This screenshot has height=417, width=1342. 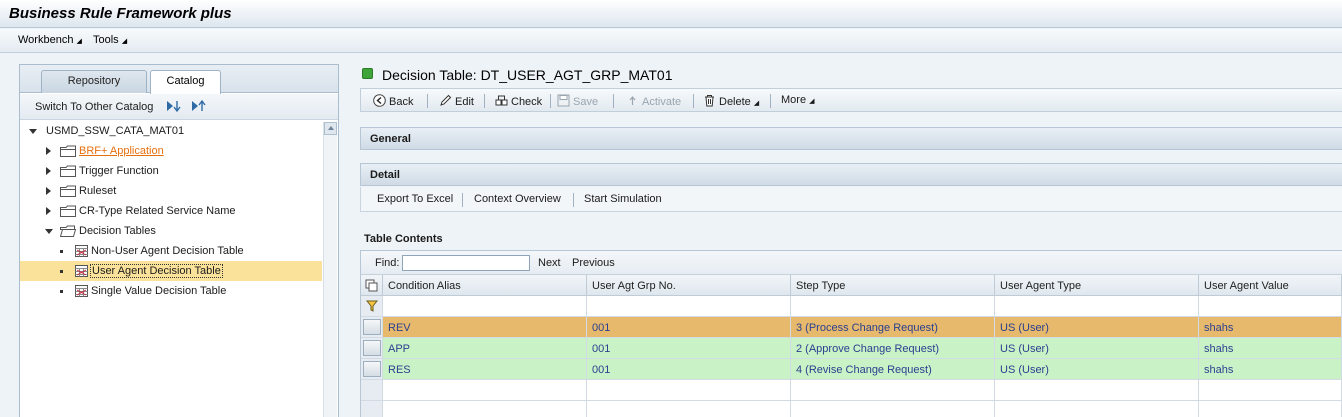 I want to click on tree-node-brf-application: BRF+ Application, so click(x=171, y=151).